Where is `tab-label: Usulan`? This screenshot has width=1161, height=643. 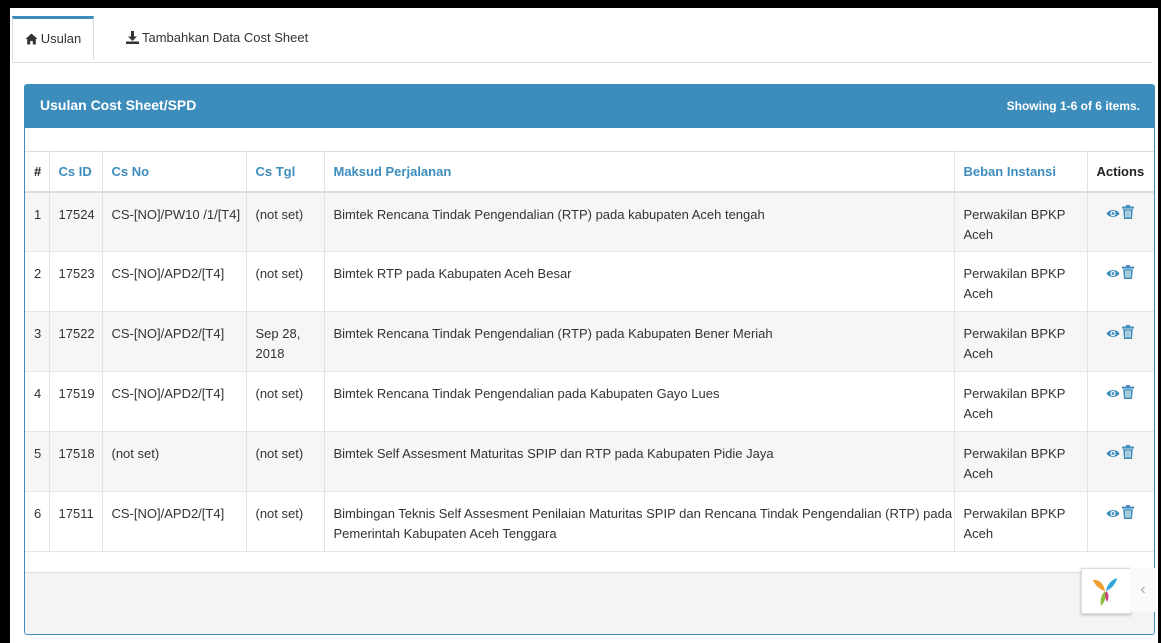 tab-label: Usulan is located at coordinates (61, 38).